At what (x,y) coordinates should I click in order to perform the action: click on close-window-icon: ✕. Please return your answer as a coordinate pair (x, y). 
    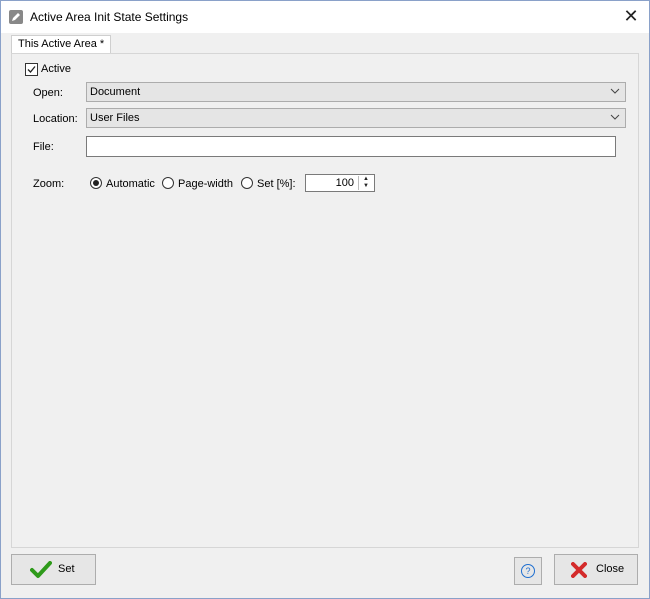
    Looking at the image, I should click on (631, 16).